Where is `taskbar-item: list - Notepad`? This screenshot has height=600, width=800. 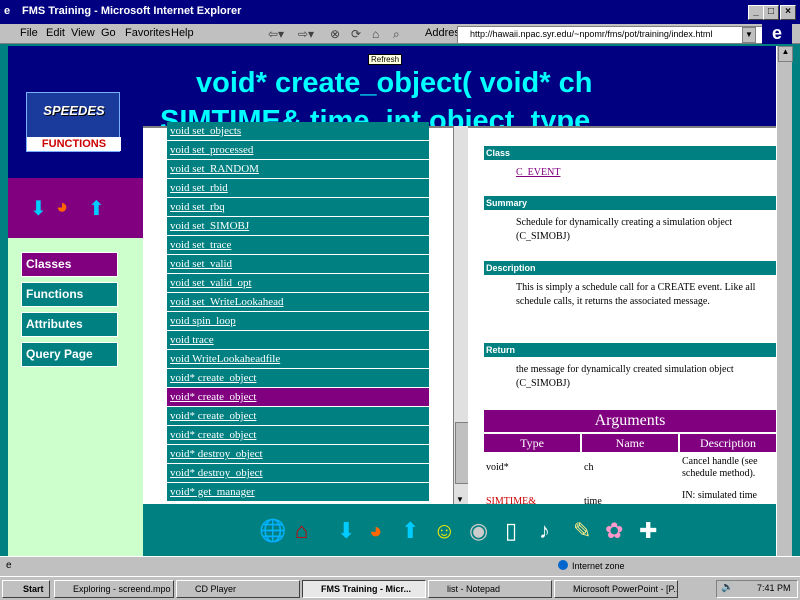
taskbar-item: list - Notepad is located at coordinates (490, 589).